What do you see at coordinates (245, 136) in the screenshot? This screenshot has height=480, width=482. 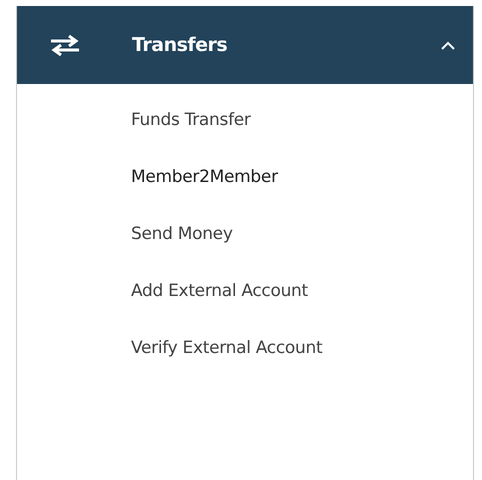 I see `menu-item: Funds Transfer` at bounding box center [245, 136].